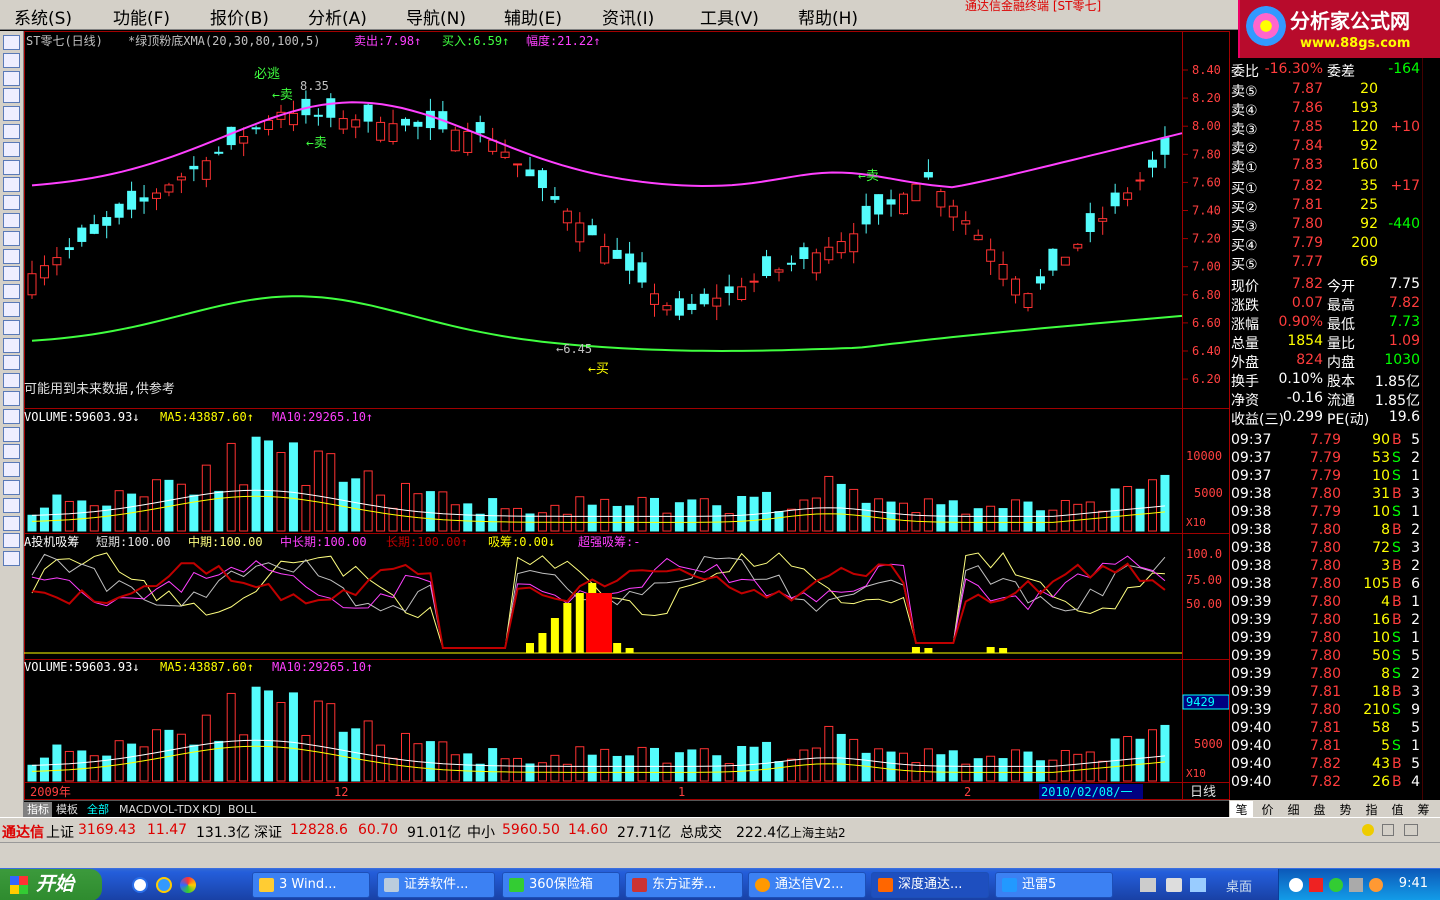  I want to click on quicklaunch-c-icon, so click(140, 885).